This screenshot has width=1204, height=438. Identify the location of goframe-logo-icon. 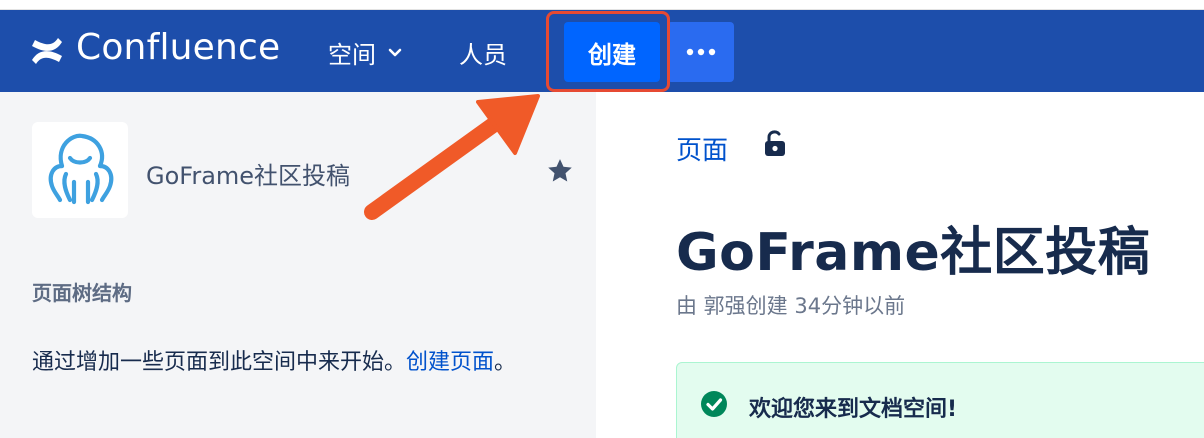
(81, 169).